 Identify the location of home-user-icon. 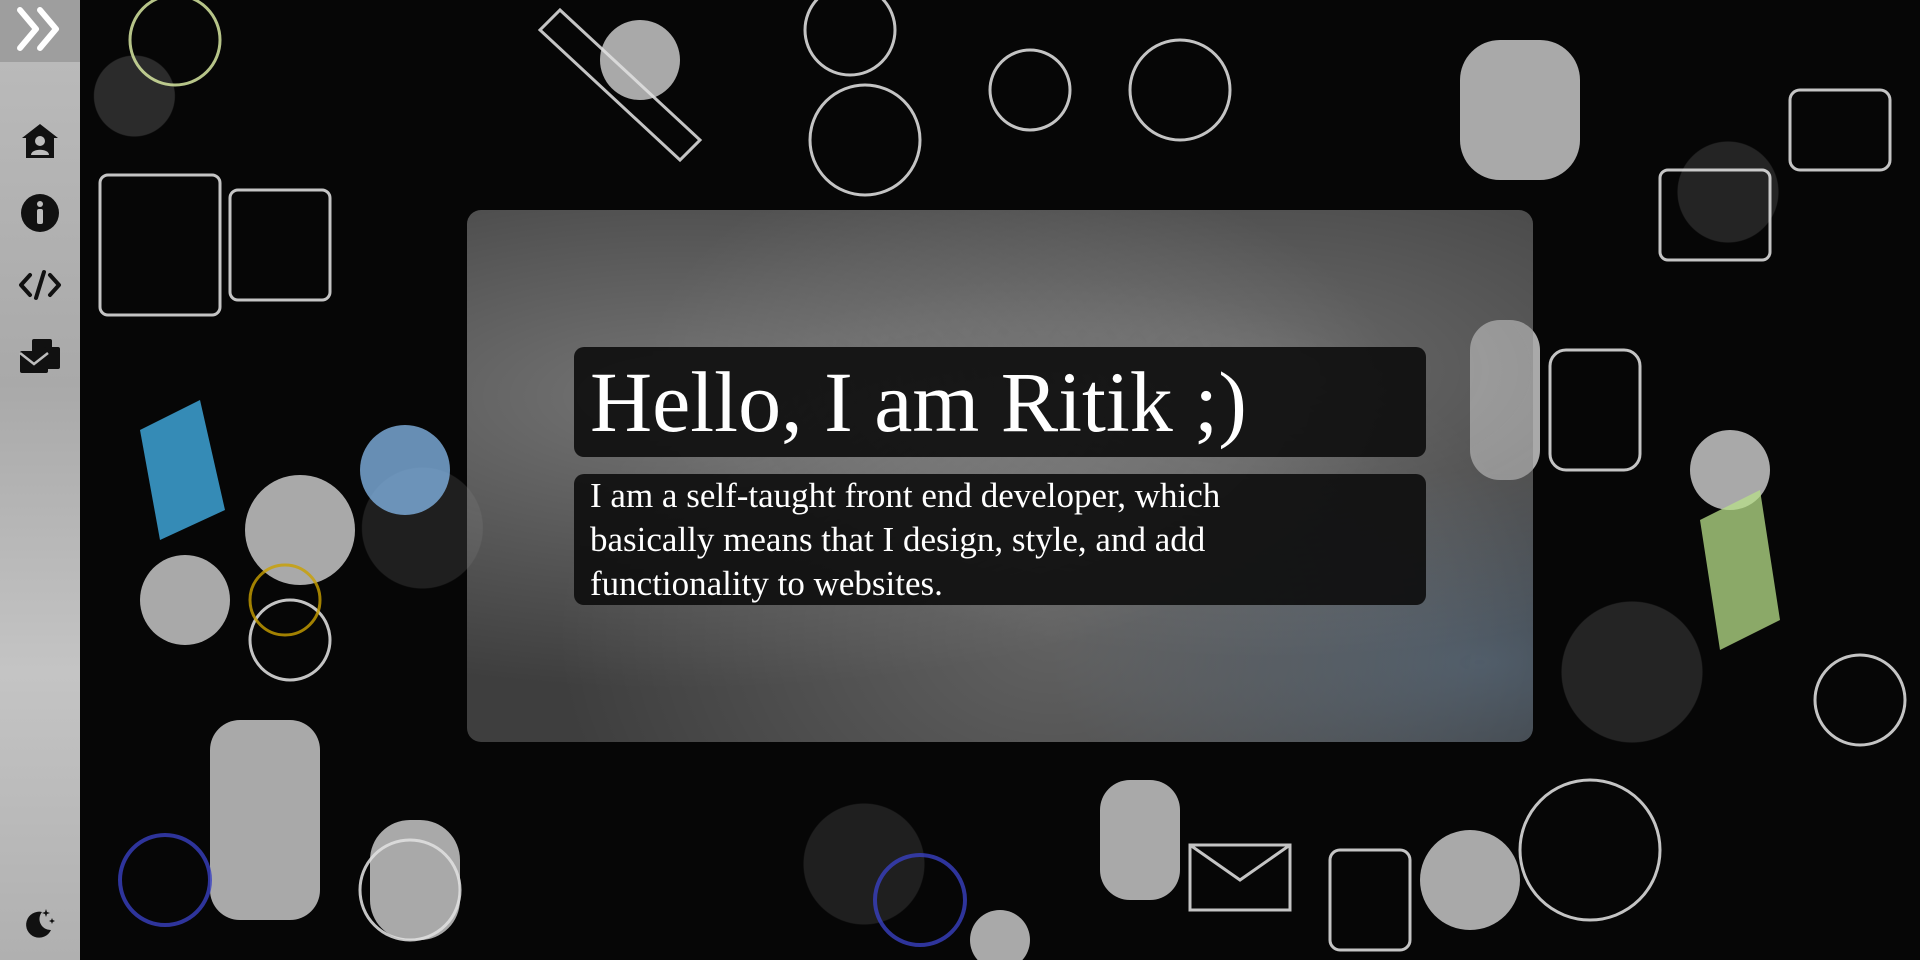
(40, 143).